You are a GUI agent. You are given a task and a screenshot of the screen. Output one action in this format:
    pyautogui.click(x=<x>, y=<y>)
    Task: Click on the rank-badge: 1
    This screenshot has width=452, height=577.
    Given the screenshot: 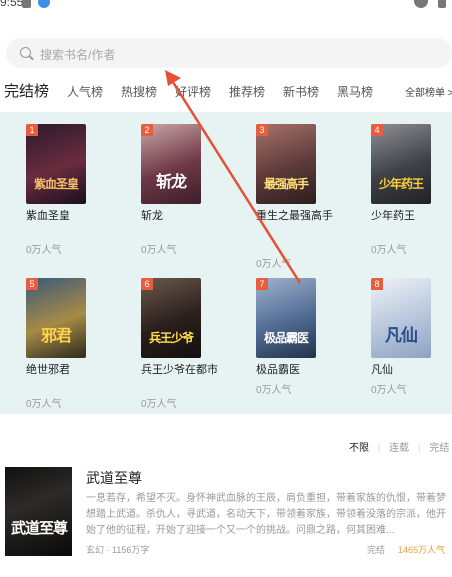 What is the action you would take?
    pyautogui.click(x=32, y=130)
    